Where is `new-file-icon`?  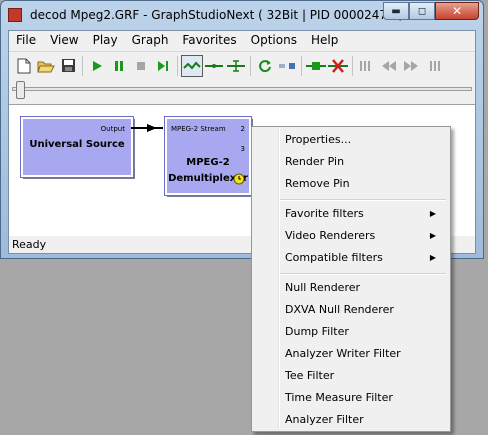
new-file-icon is located at coordinates (24, 66).